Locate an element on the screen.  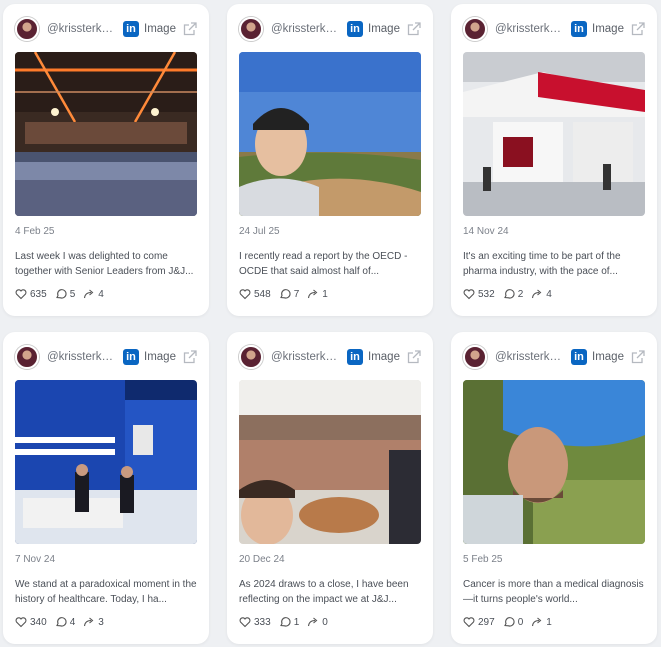
post-stats: 532 2 4 is located at coordinates (511, 294).